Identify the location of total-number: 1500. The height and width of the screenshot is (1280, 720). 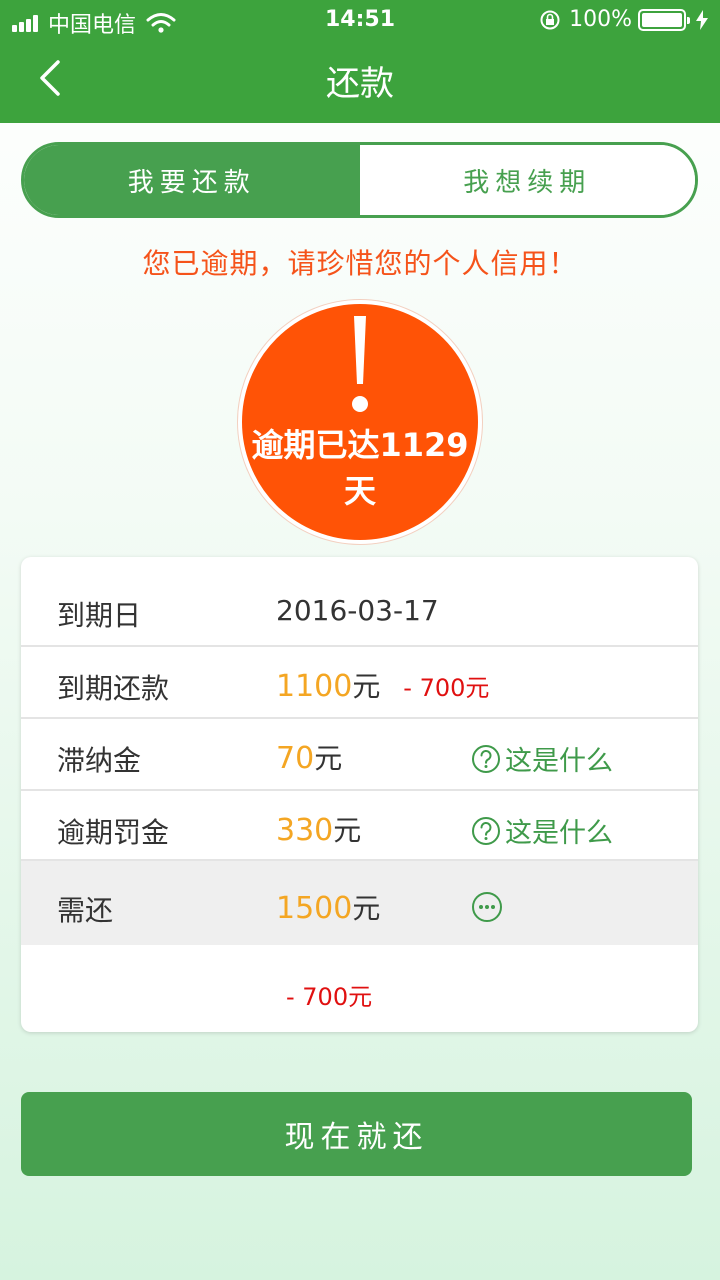
(314, 908).